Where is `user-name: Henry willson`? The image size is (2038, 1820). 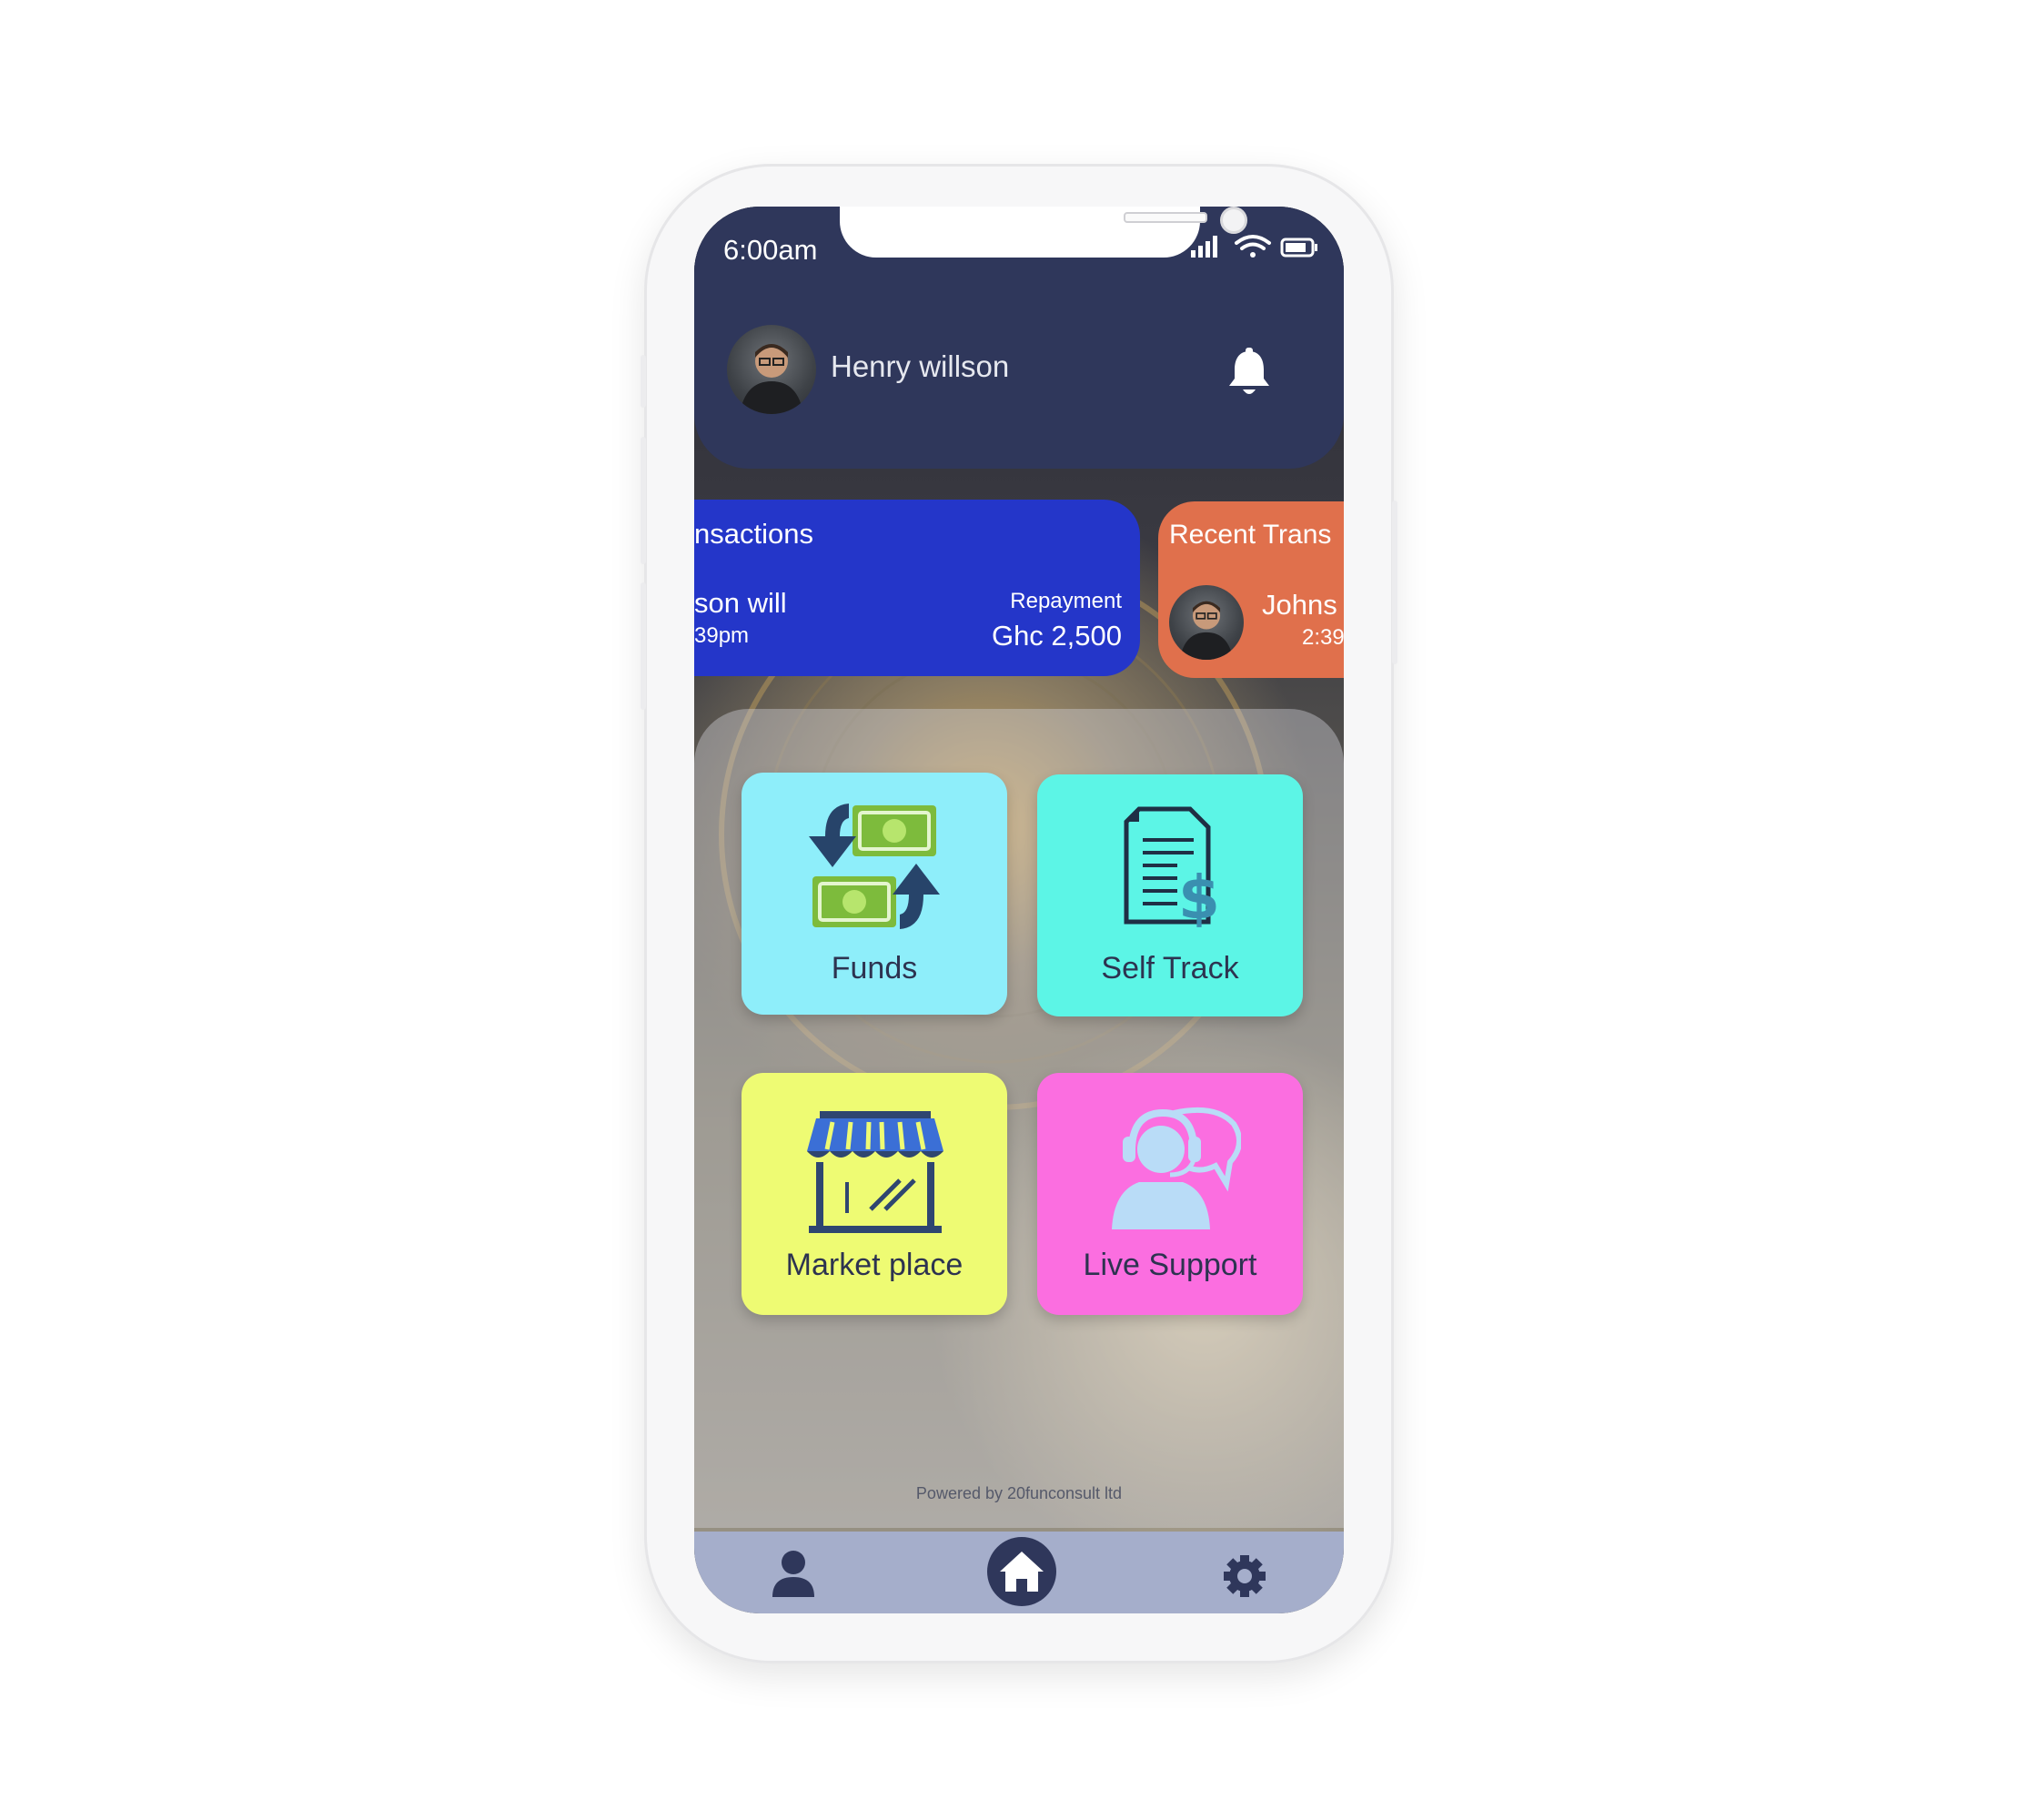
user-name: Henry willson is located at coordinates (920, 366).